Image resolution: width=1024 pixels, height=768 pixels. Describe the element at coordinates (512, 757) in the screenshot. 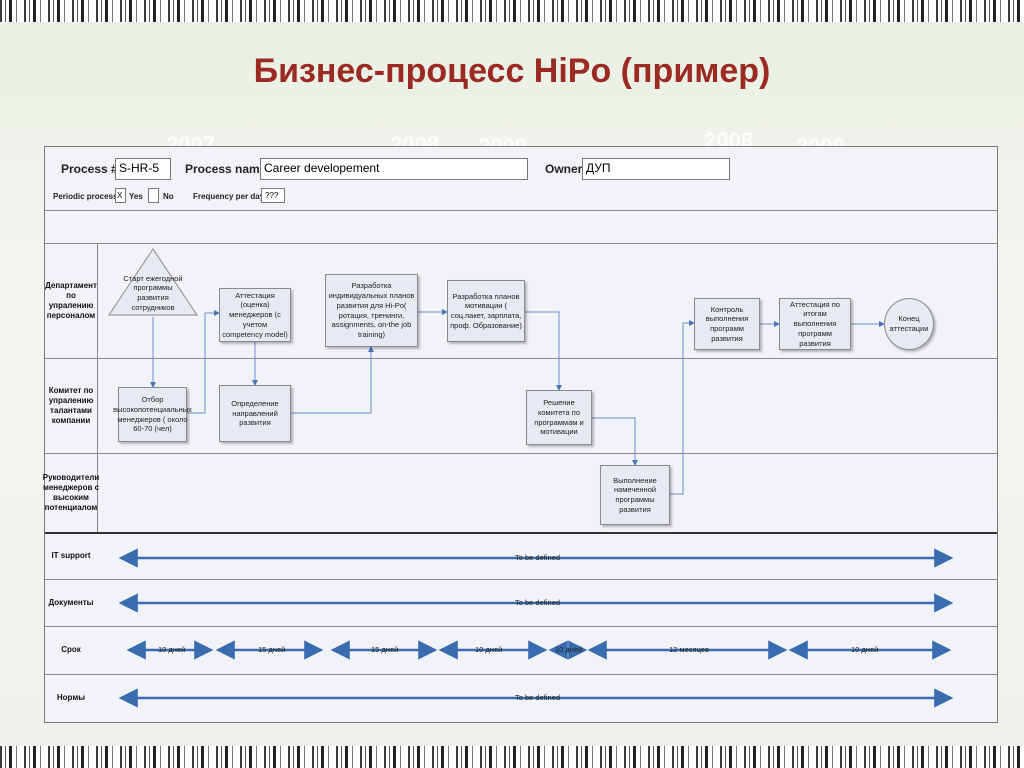

I see `bottom-decorative-border` at that location.